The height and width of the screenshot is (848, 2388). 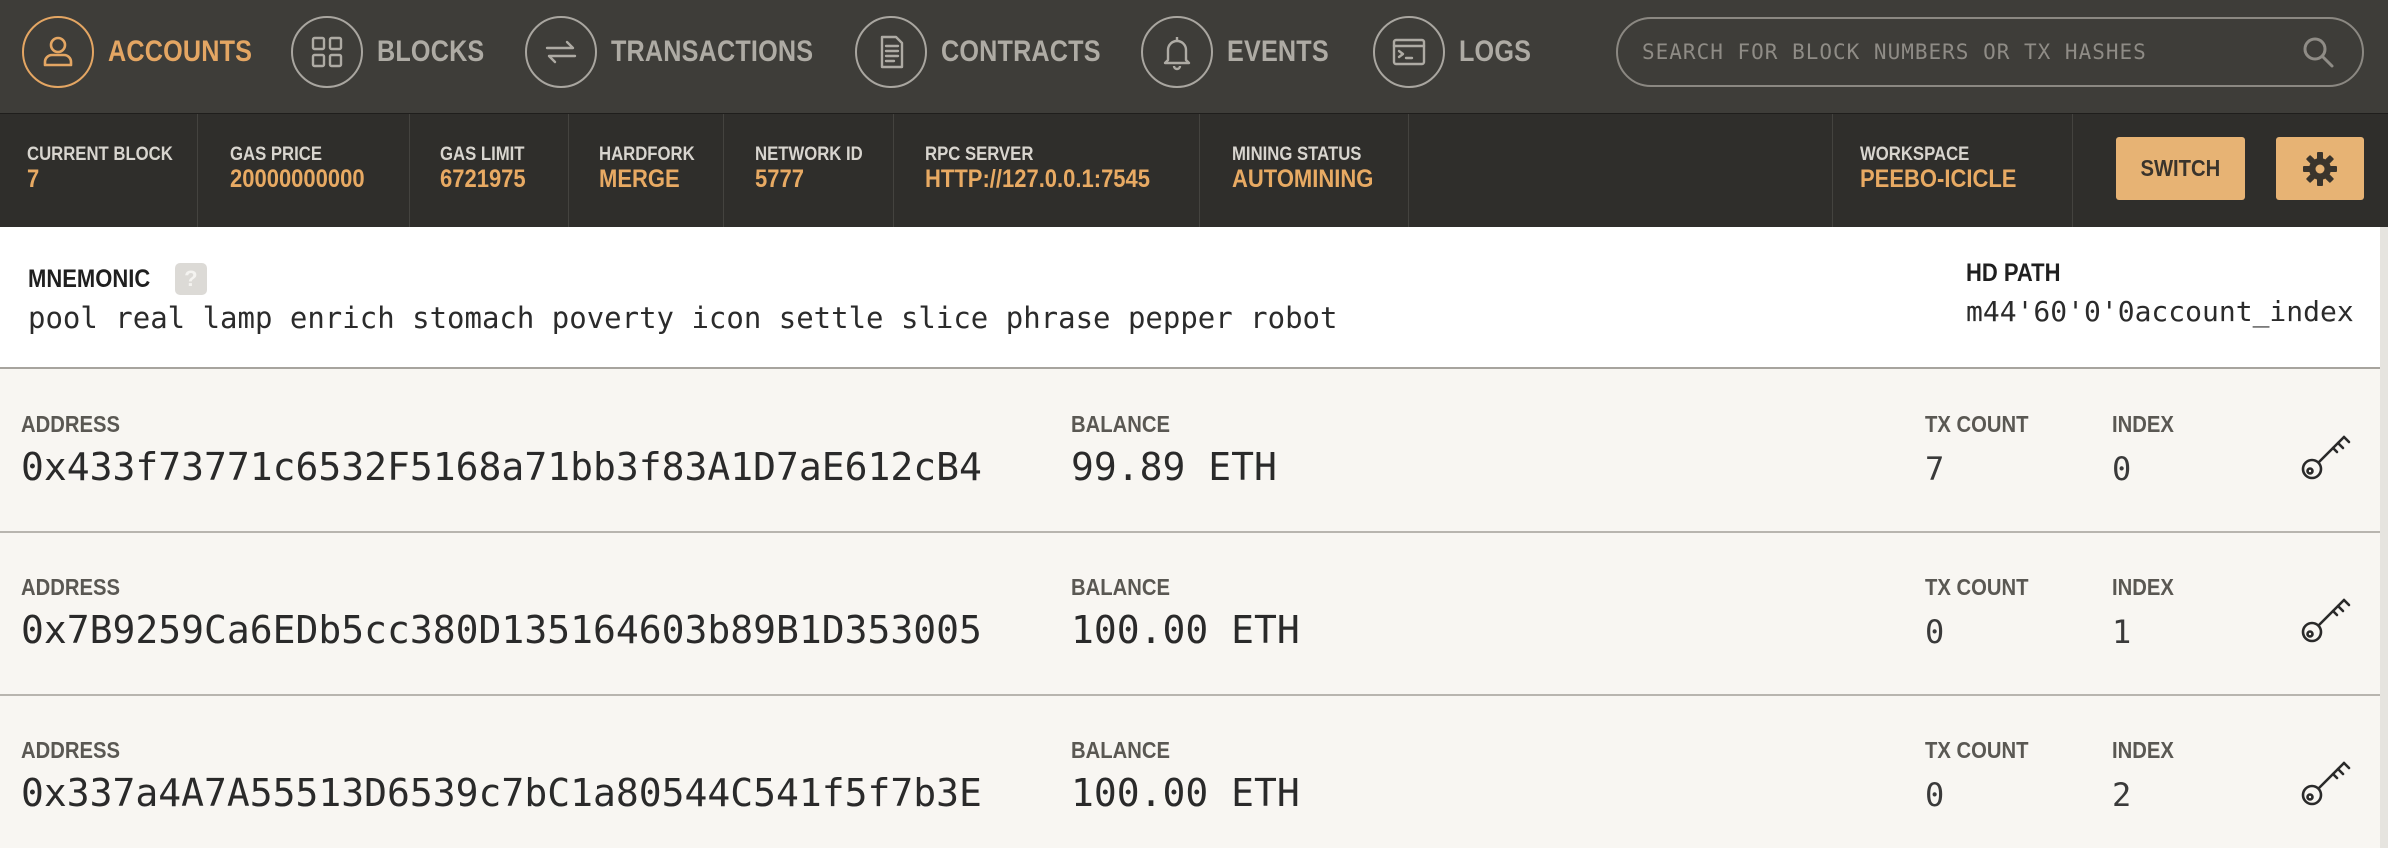 What do you see at coordinates (89, 278) in the screenshot?
I see `mnemonic-label: MNEMONIC` at bounding box center [89, 278].